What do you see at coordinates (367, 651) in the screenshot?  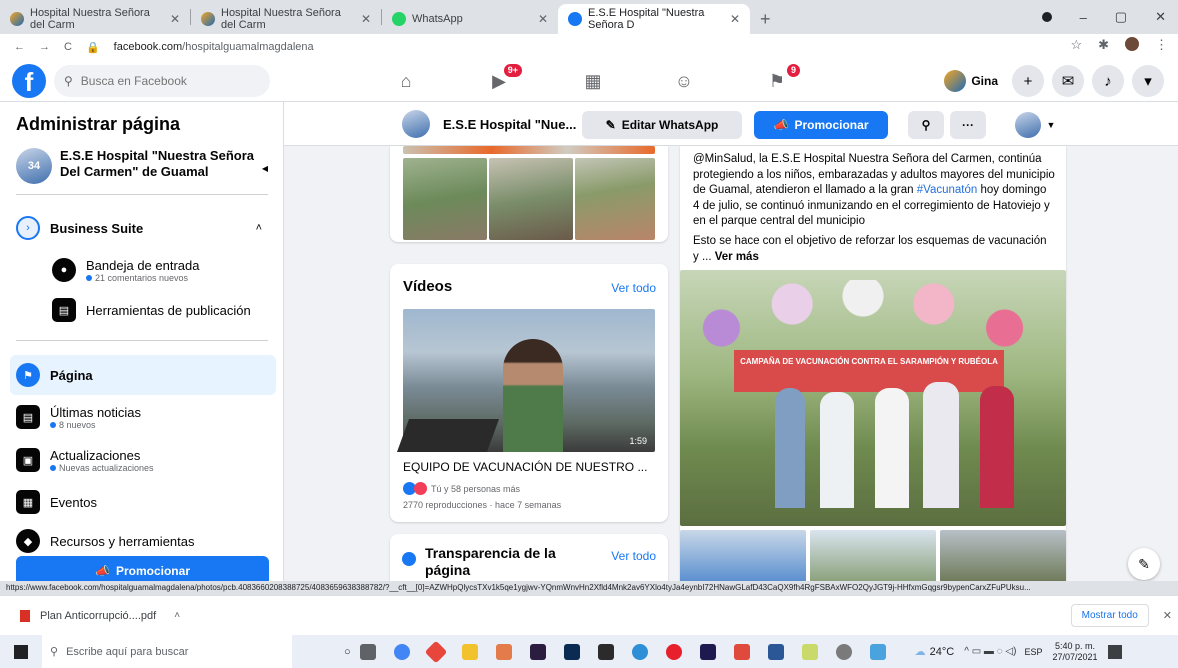 I see `task-view-icon` at bounding box center [367, 651].